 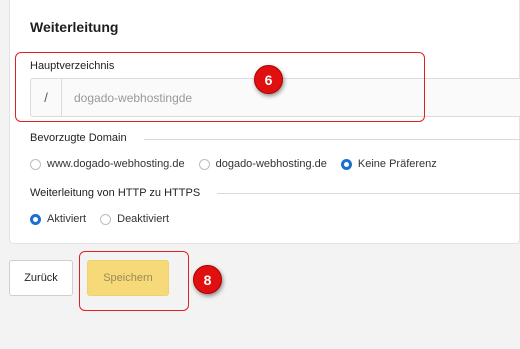 What do you see at coordinates (143, 219) in the screenshot?
I see `radio-label: Deaktiviert` at bounding box center [143, 219].